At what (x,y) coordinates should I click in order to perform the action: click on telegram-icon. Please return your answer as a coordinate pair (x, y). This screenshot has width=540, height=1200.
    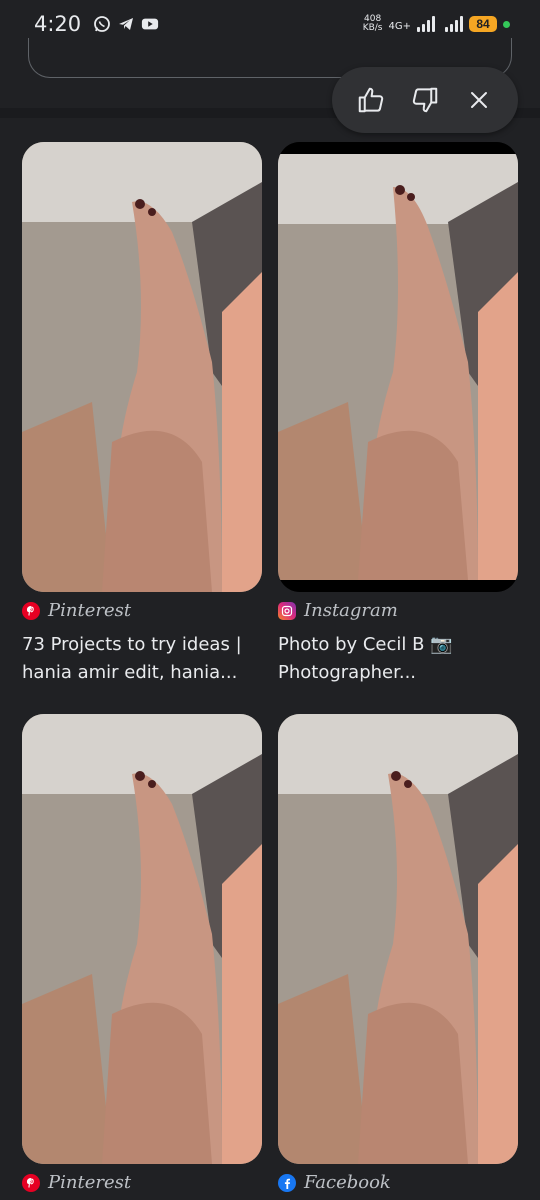
    Looking at the image, I should click on (126, 24).